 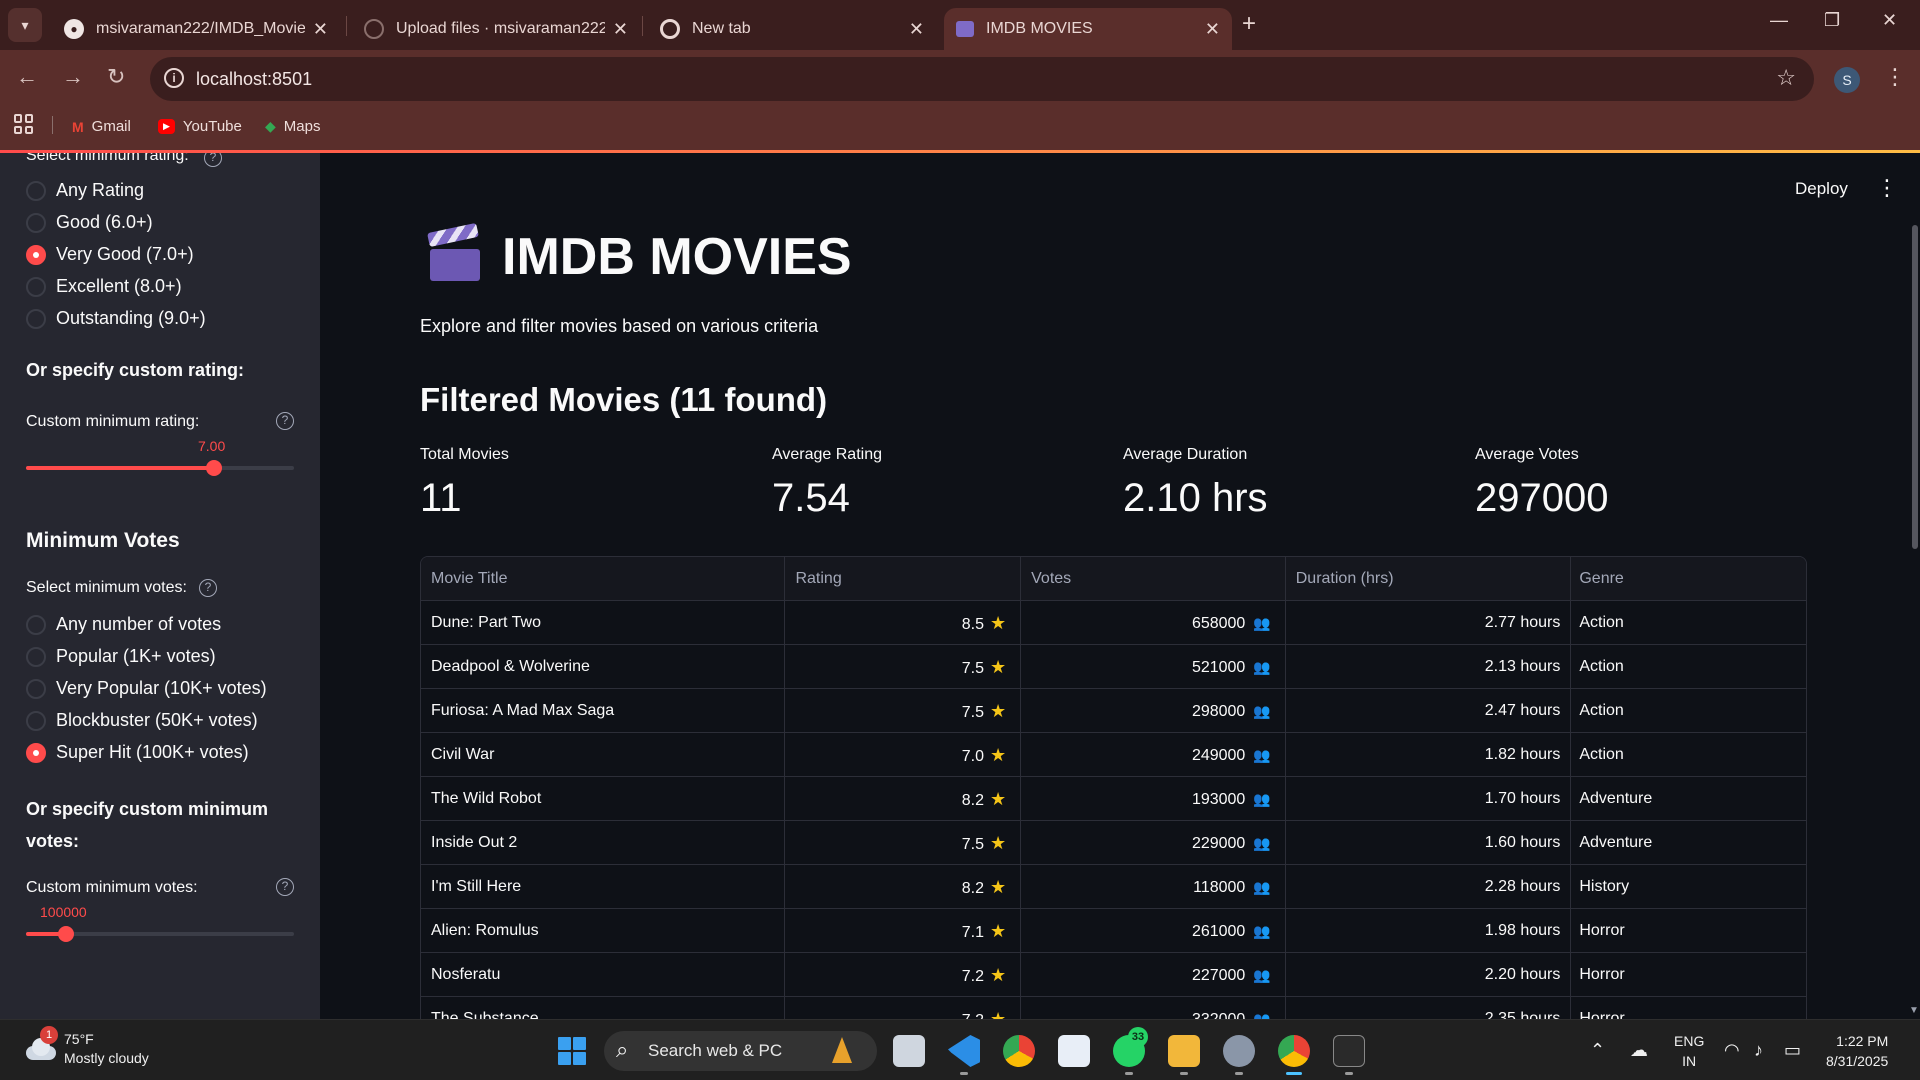 I want to click on settings-gear-icon, so click(x=1239, y=1051).